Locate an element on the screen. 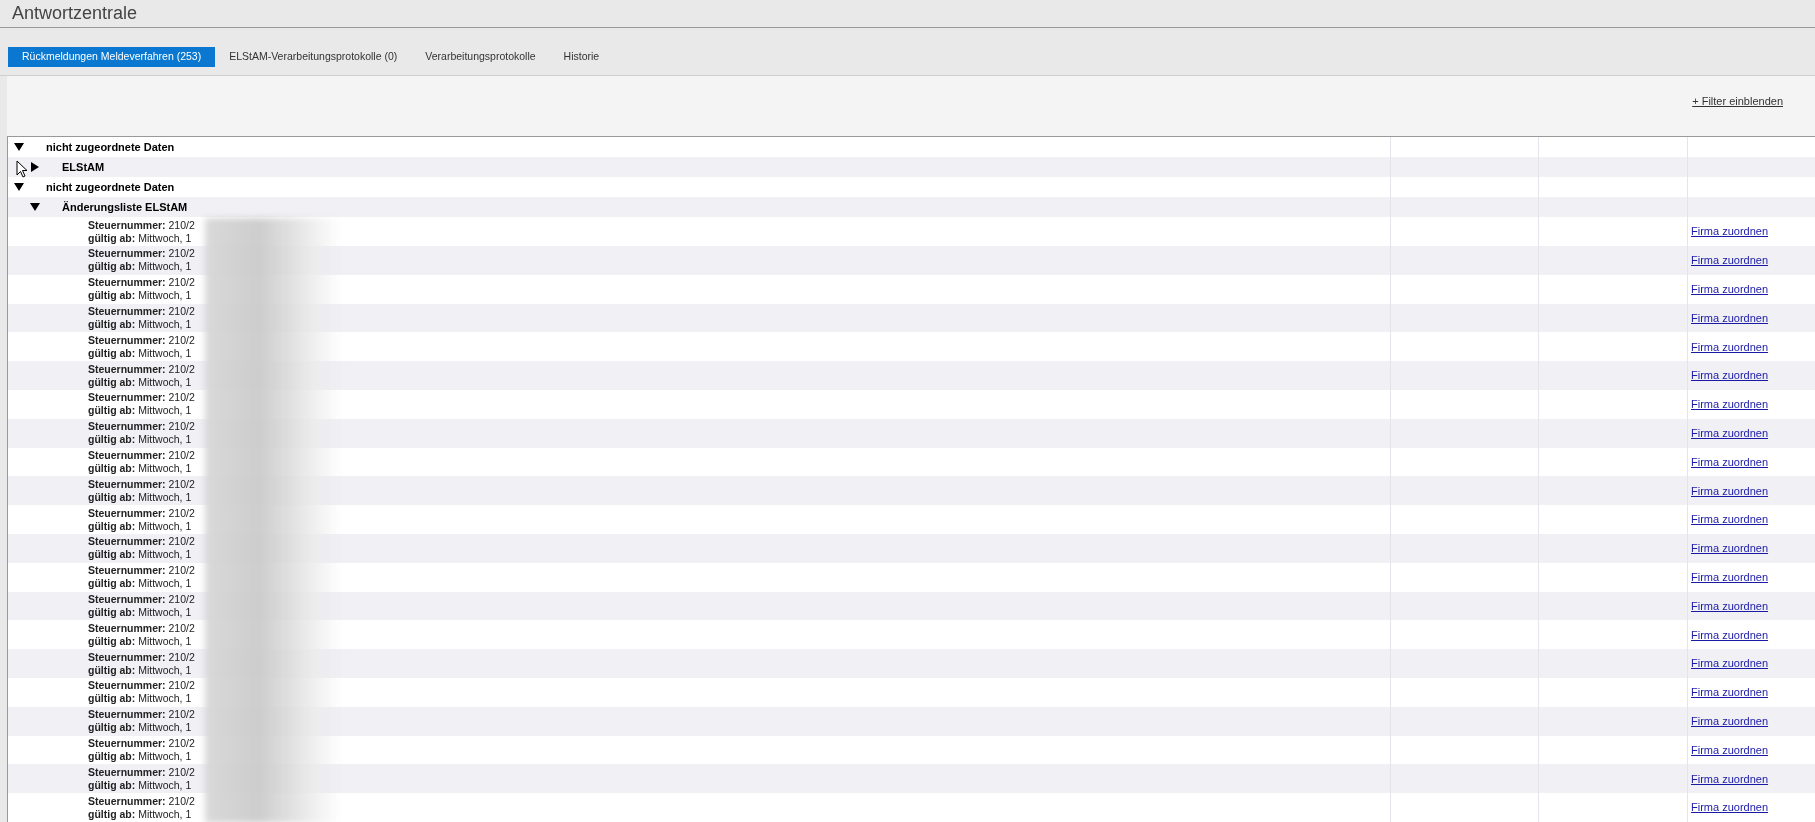  tab: ELStAM-Verarbeitungsprotokolle (0) is located at coordinates (313, 57).